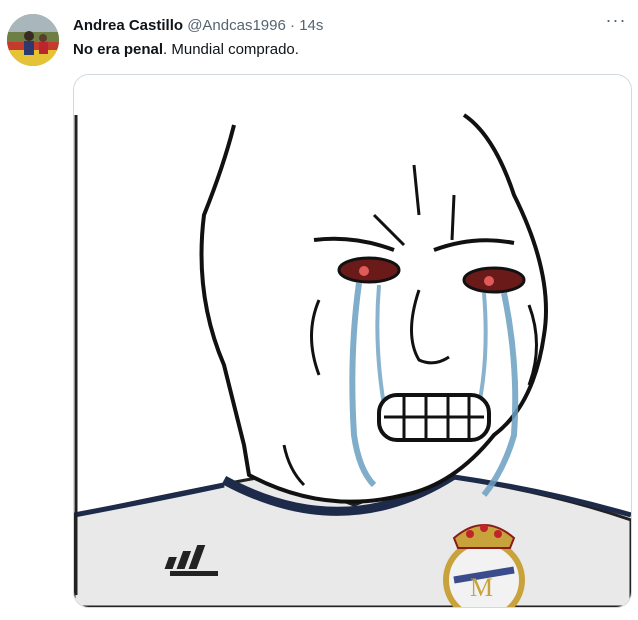  What do you see at coordinates (231, 49) in the screenshot?
I see `tweet-text-rest: . Mundial comprado.` at bounding box center [231, 49].